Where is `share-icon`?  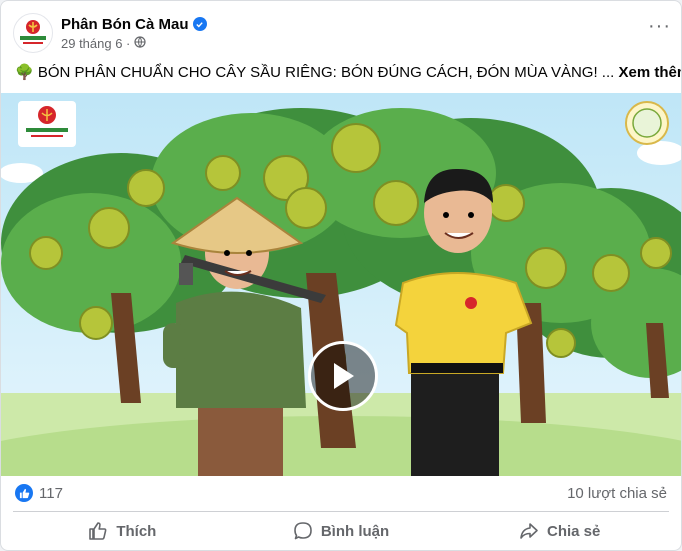 share-icon is located at coordinates (529, 531).